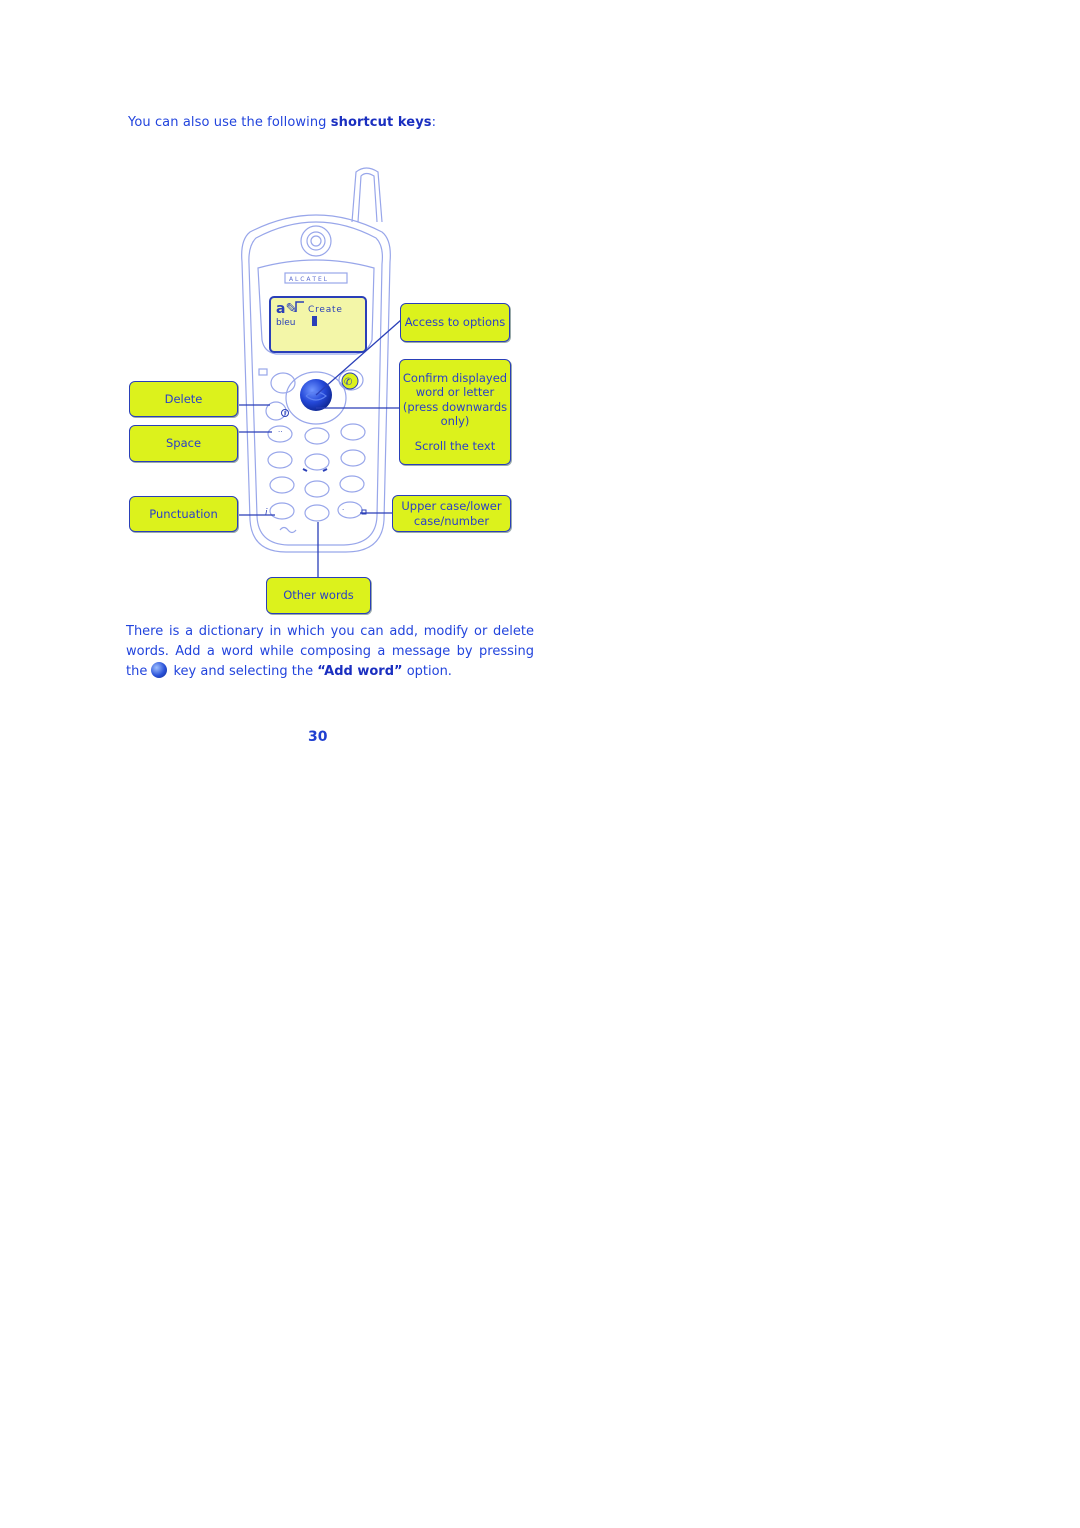 This screenshot has height=1528, width=1080. I want to click on other-words-key, so click(317, 513).